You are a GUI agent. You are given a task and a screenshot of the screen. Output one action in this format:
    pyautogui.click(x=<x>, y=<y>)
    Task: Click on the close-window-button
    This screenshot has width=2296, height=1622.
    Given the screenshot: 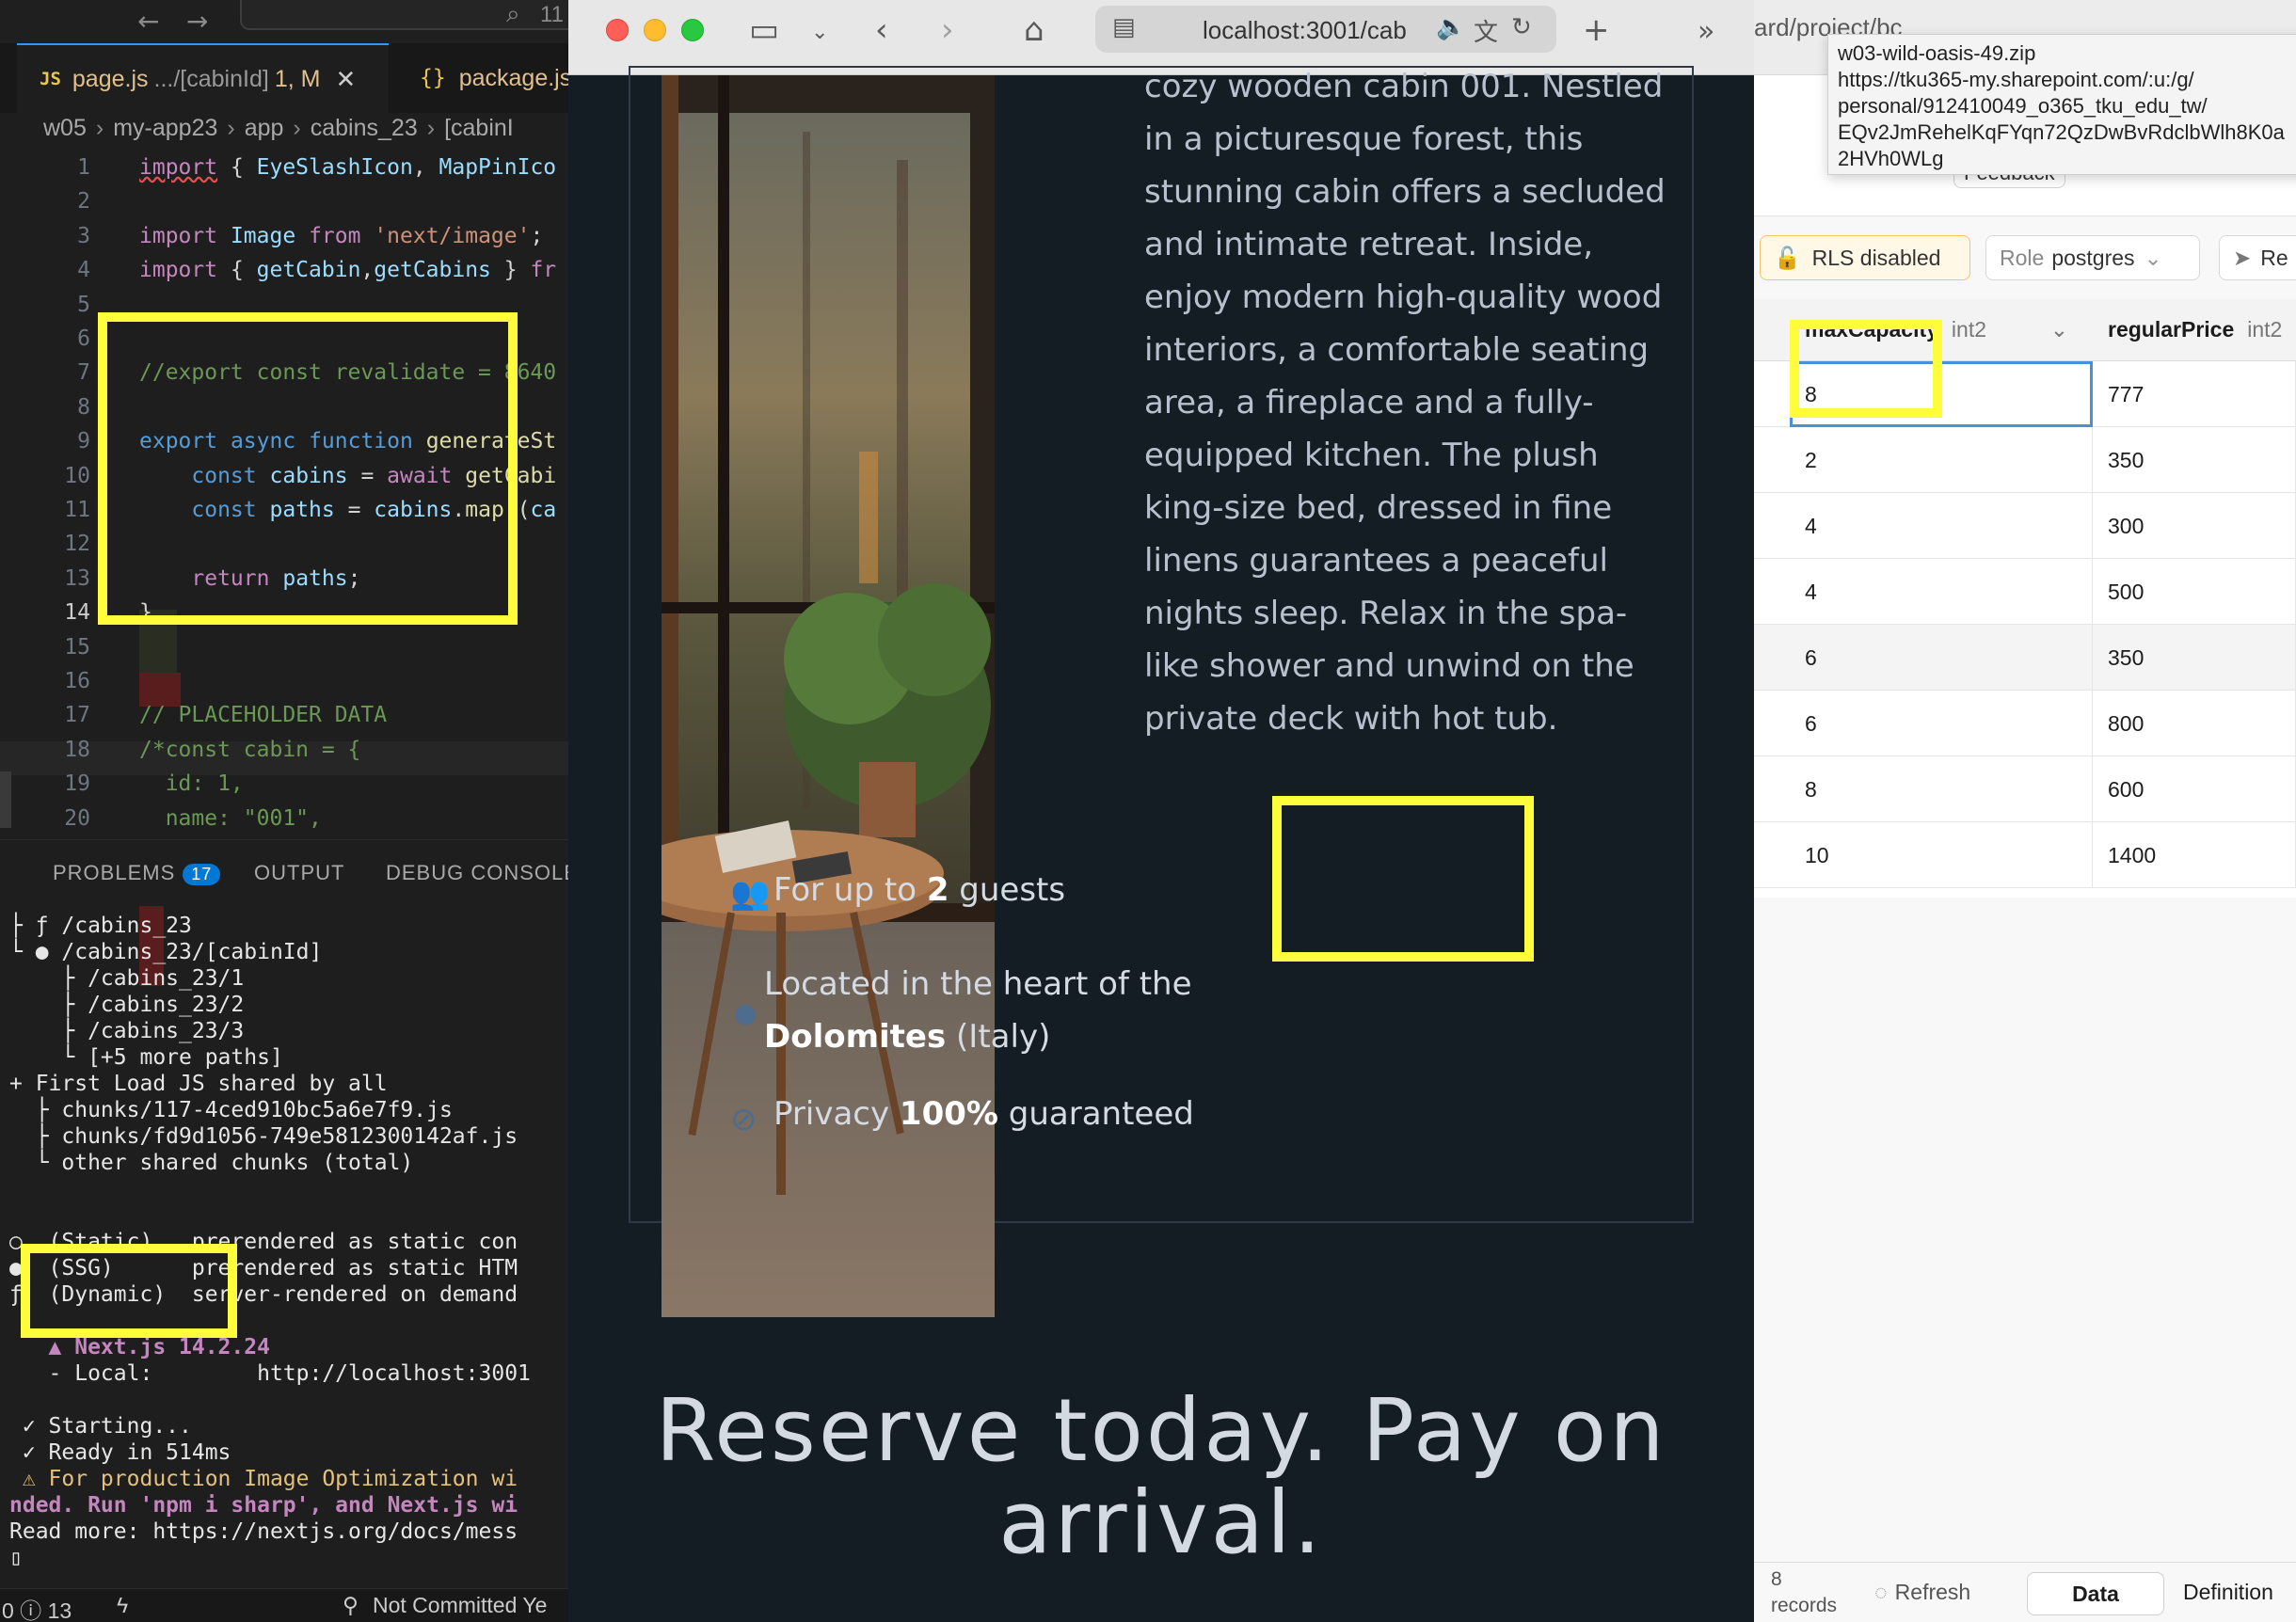 What is the action you would take?
    pyautogui.click(x=617, y=30)
    